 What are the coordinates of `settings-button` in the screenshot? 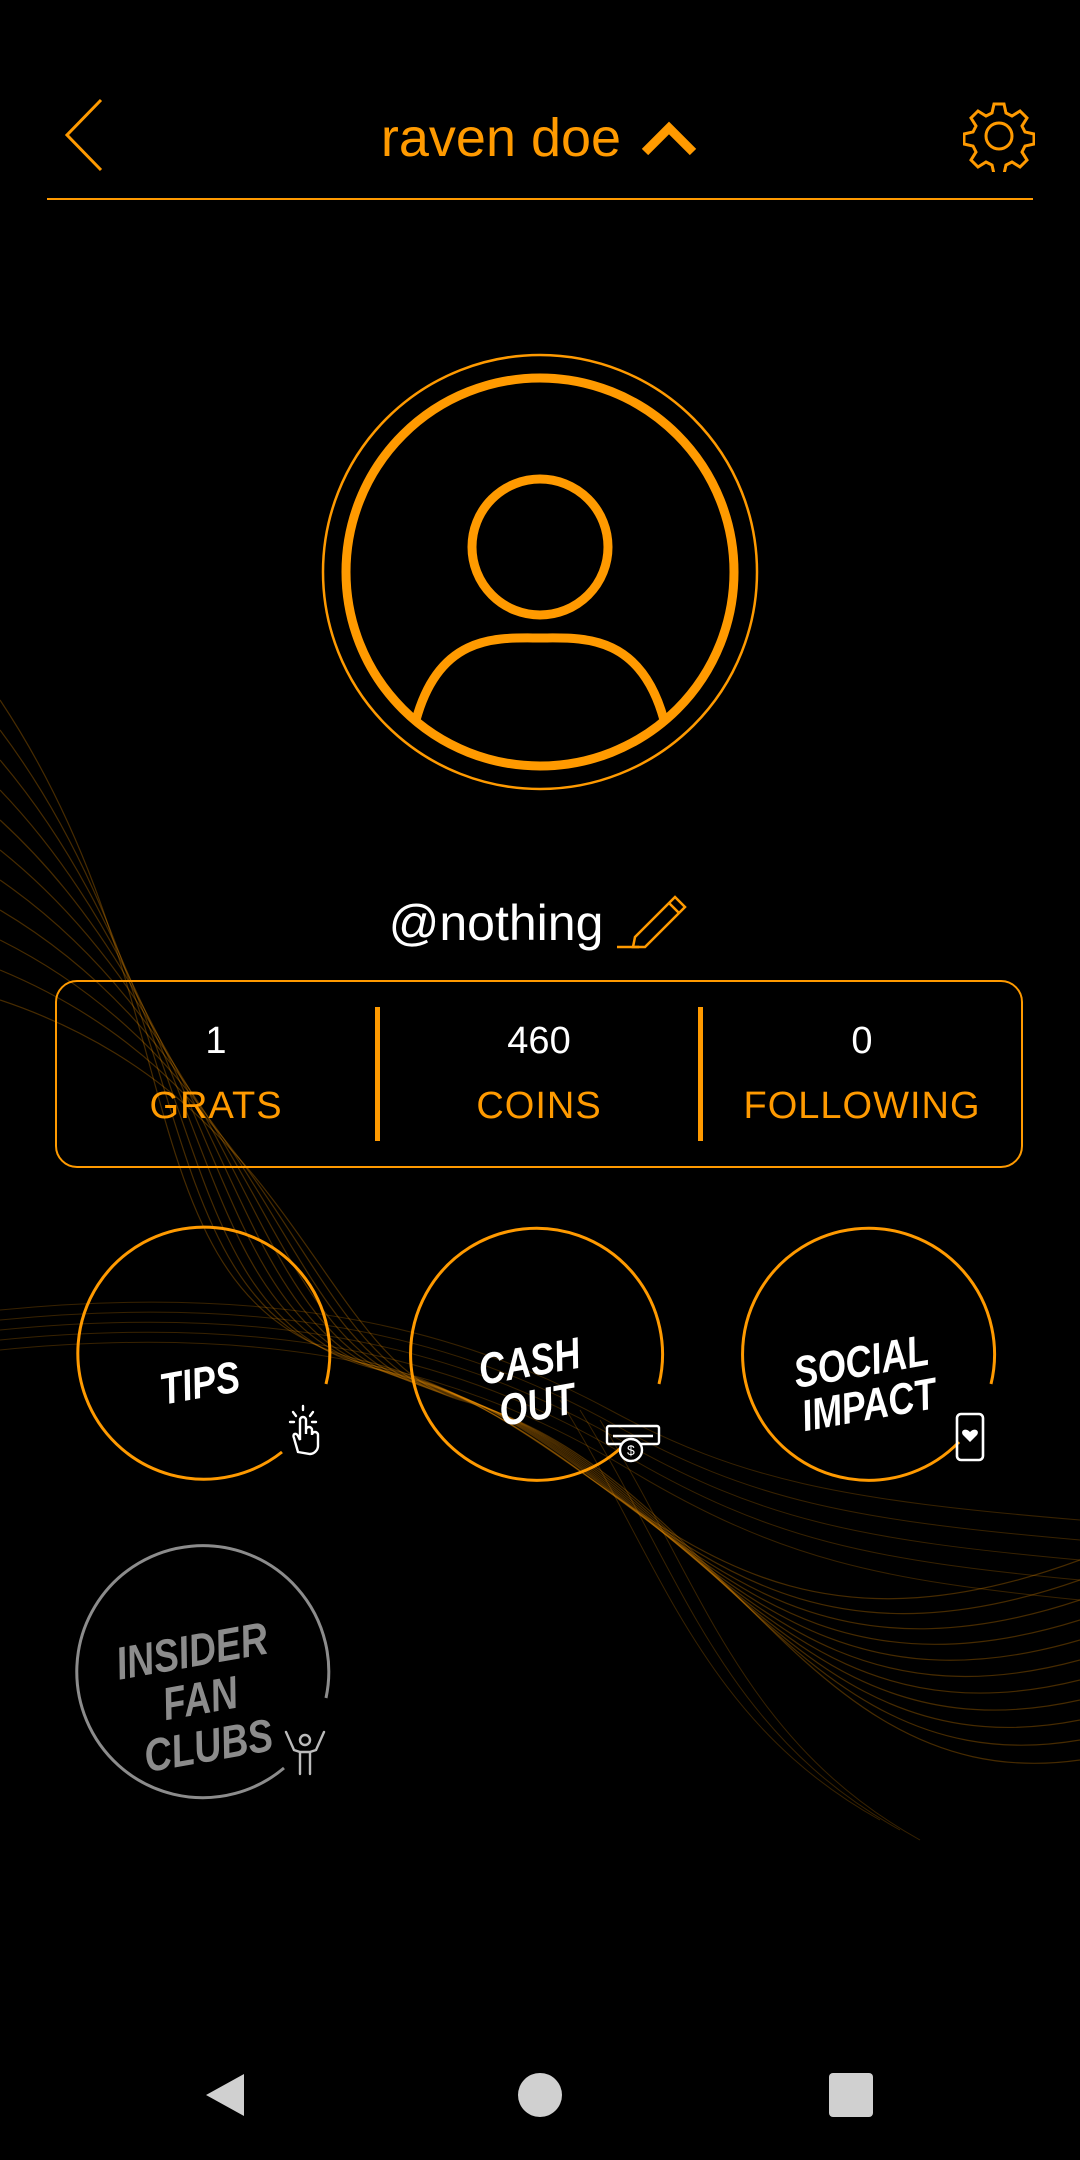 It's located at (999, 136).